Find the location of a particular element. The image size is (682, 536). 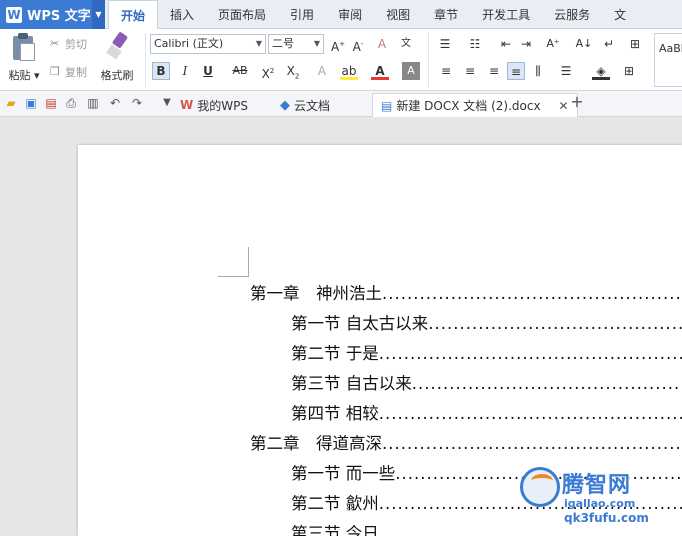

paste-button: 粘贴 ▾ is located at coordinates (24, 58).